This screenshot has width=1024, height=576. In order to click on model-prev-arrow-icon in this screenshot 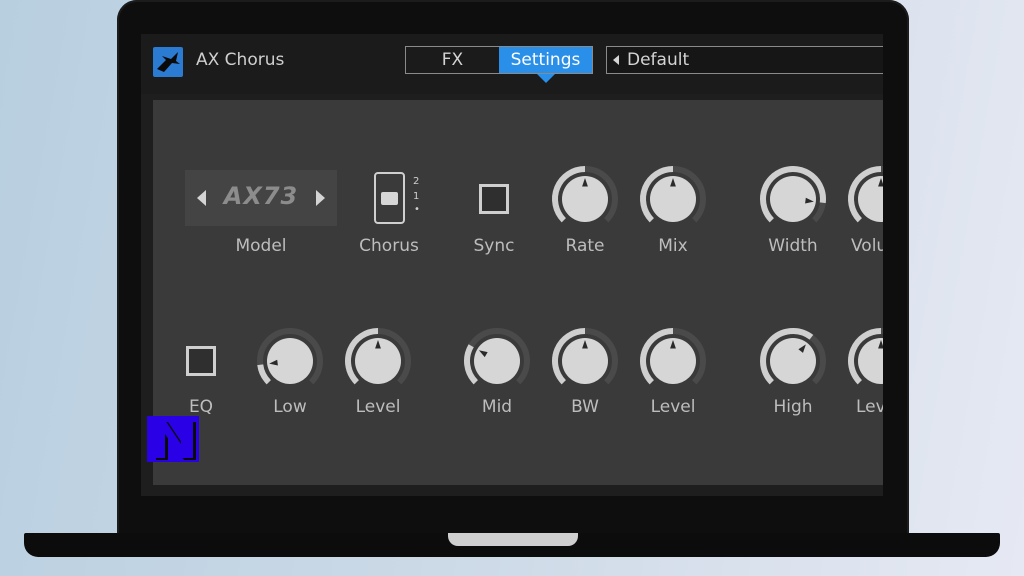, I will do `click(201, 198)`.